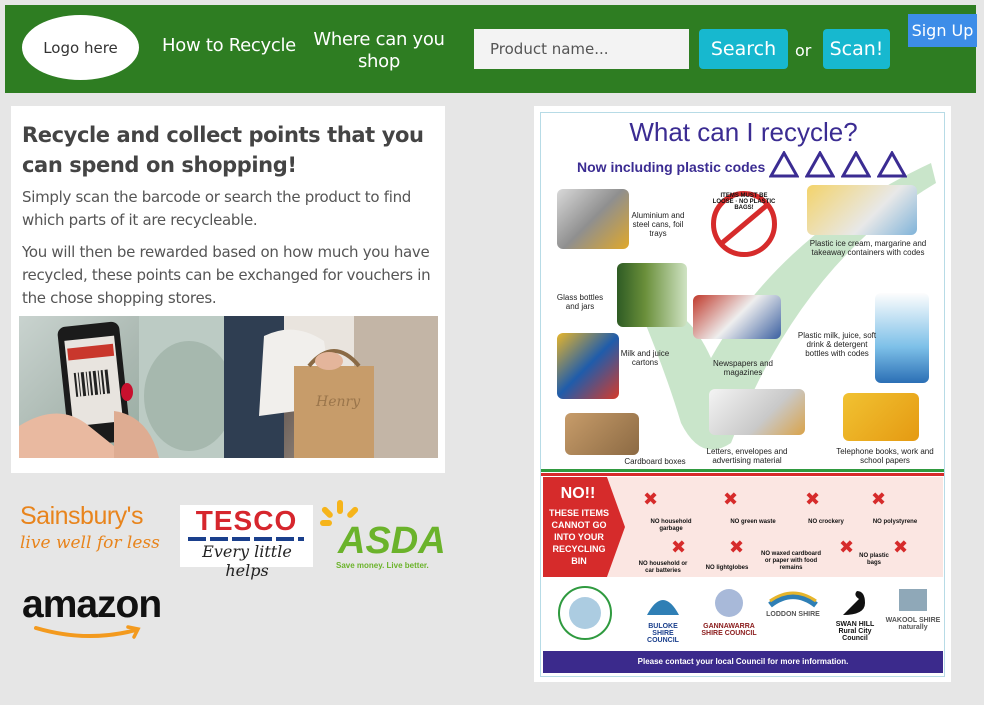 The height and width of the screenshot is (705, 984). Describe the element at coordinates (803, 50) in the screenshot. I see `or-separator: or` at that location.